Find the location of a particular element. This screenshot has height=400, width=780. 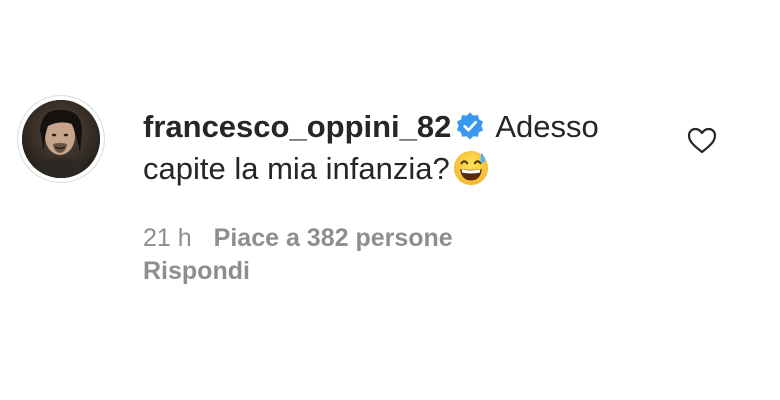

timestamp: 21 h is located at coordinates (167, 238).